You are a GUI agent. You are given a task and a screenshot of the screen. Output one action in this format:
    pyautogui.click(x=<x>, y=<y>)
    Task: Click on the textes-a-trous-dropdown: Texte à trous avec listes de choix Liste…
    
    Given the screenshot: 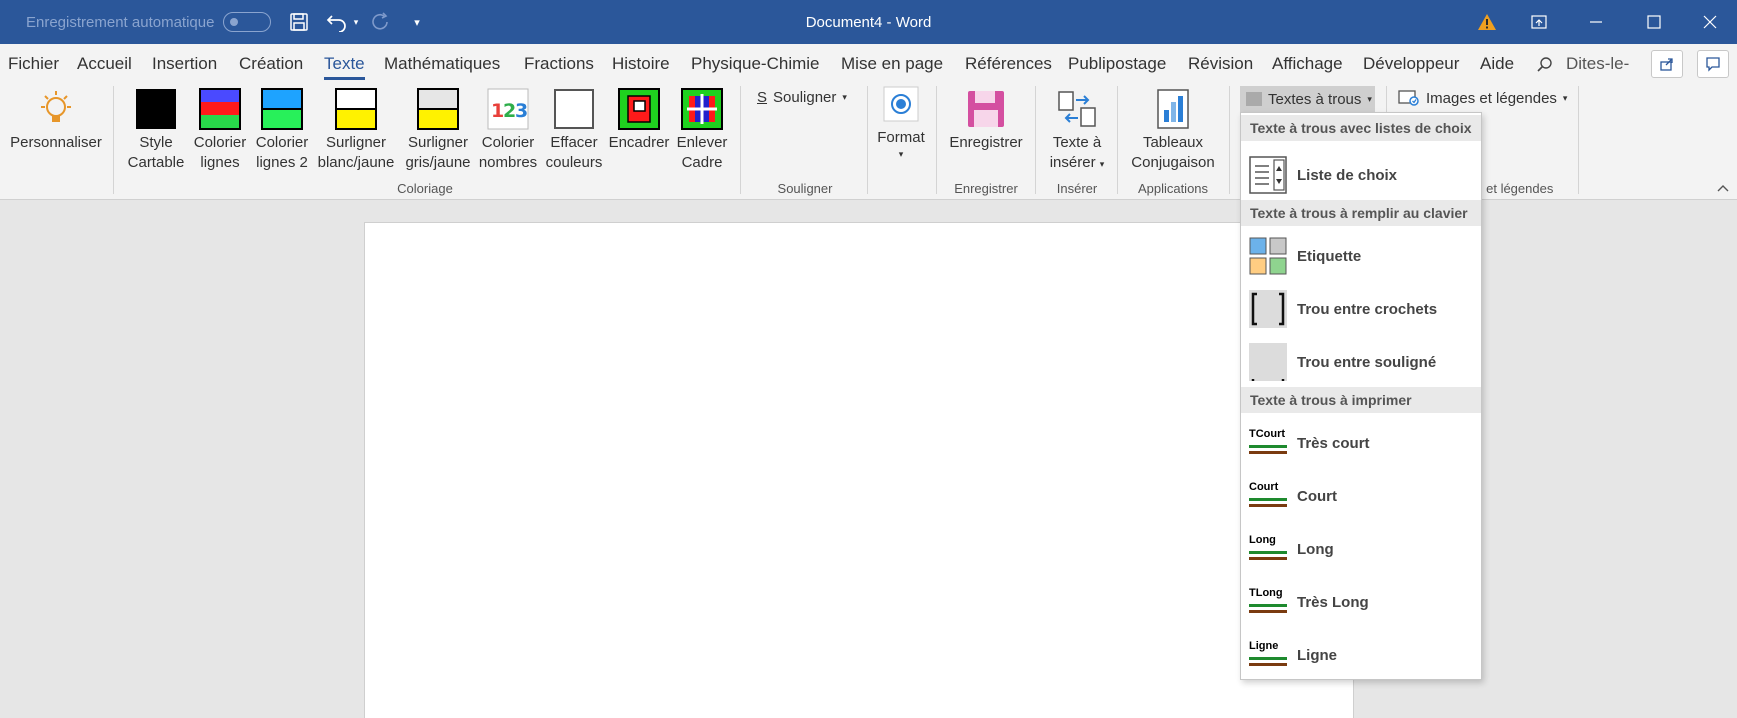 What is the action you would take?
    pyautogui.click(x=1361, y=396)
    